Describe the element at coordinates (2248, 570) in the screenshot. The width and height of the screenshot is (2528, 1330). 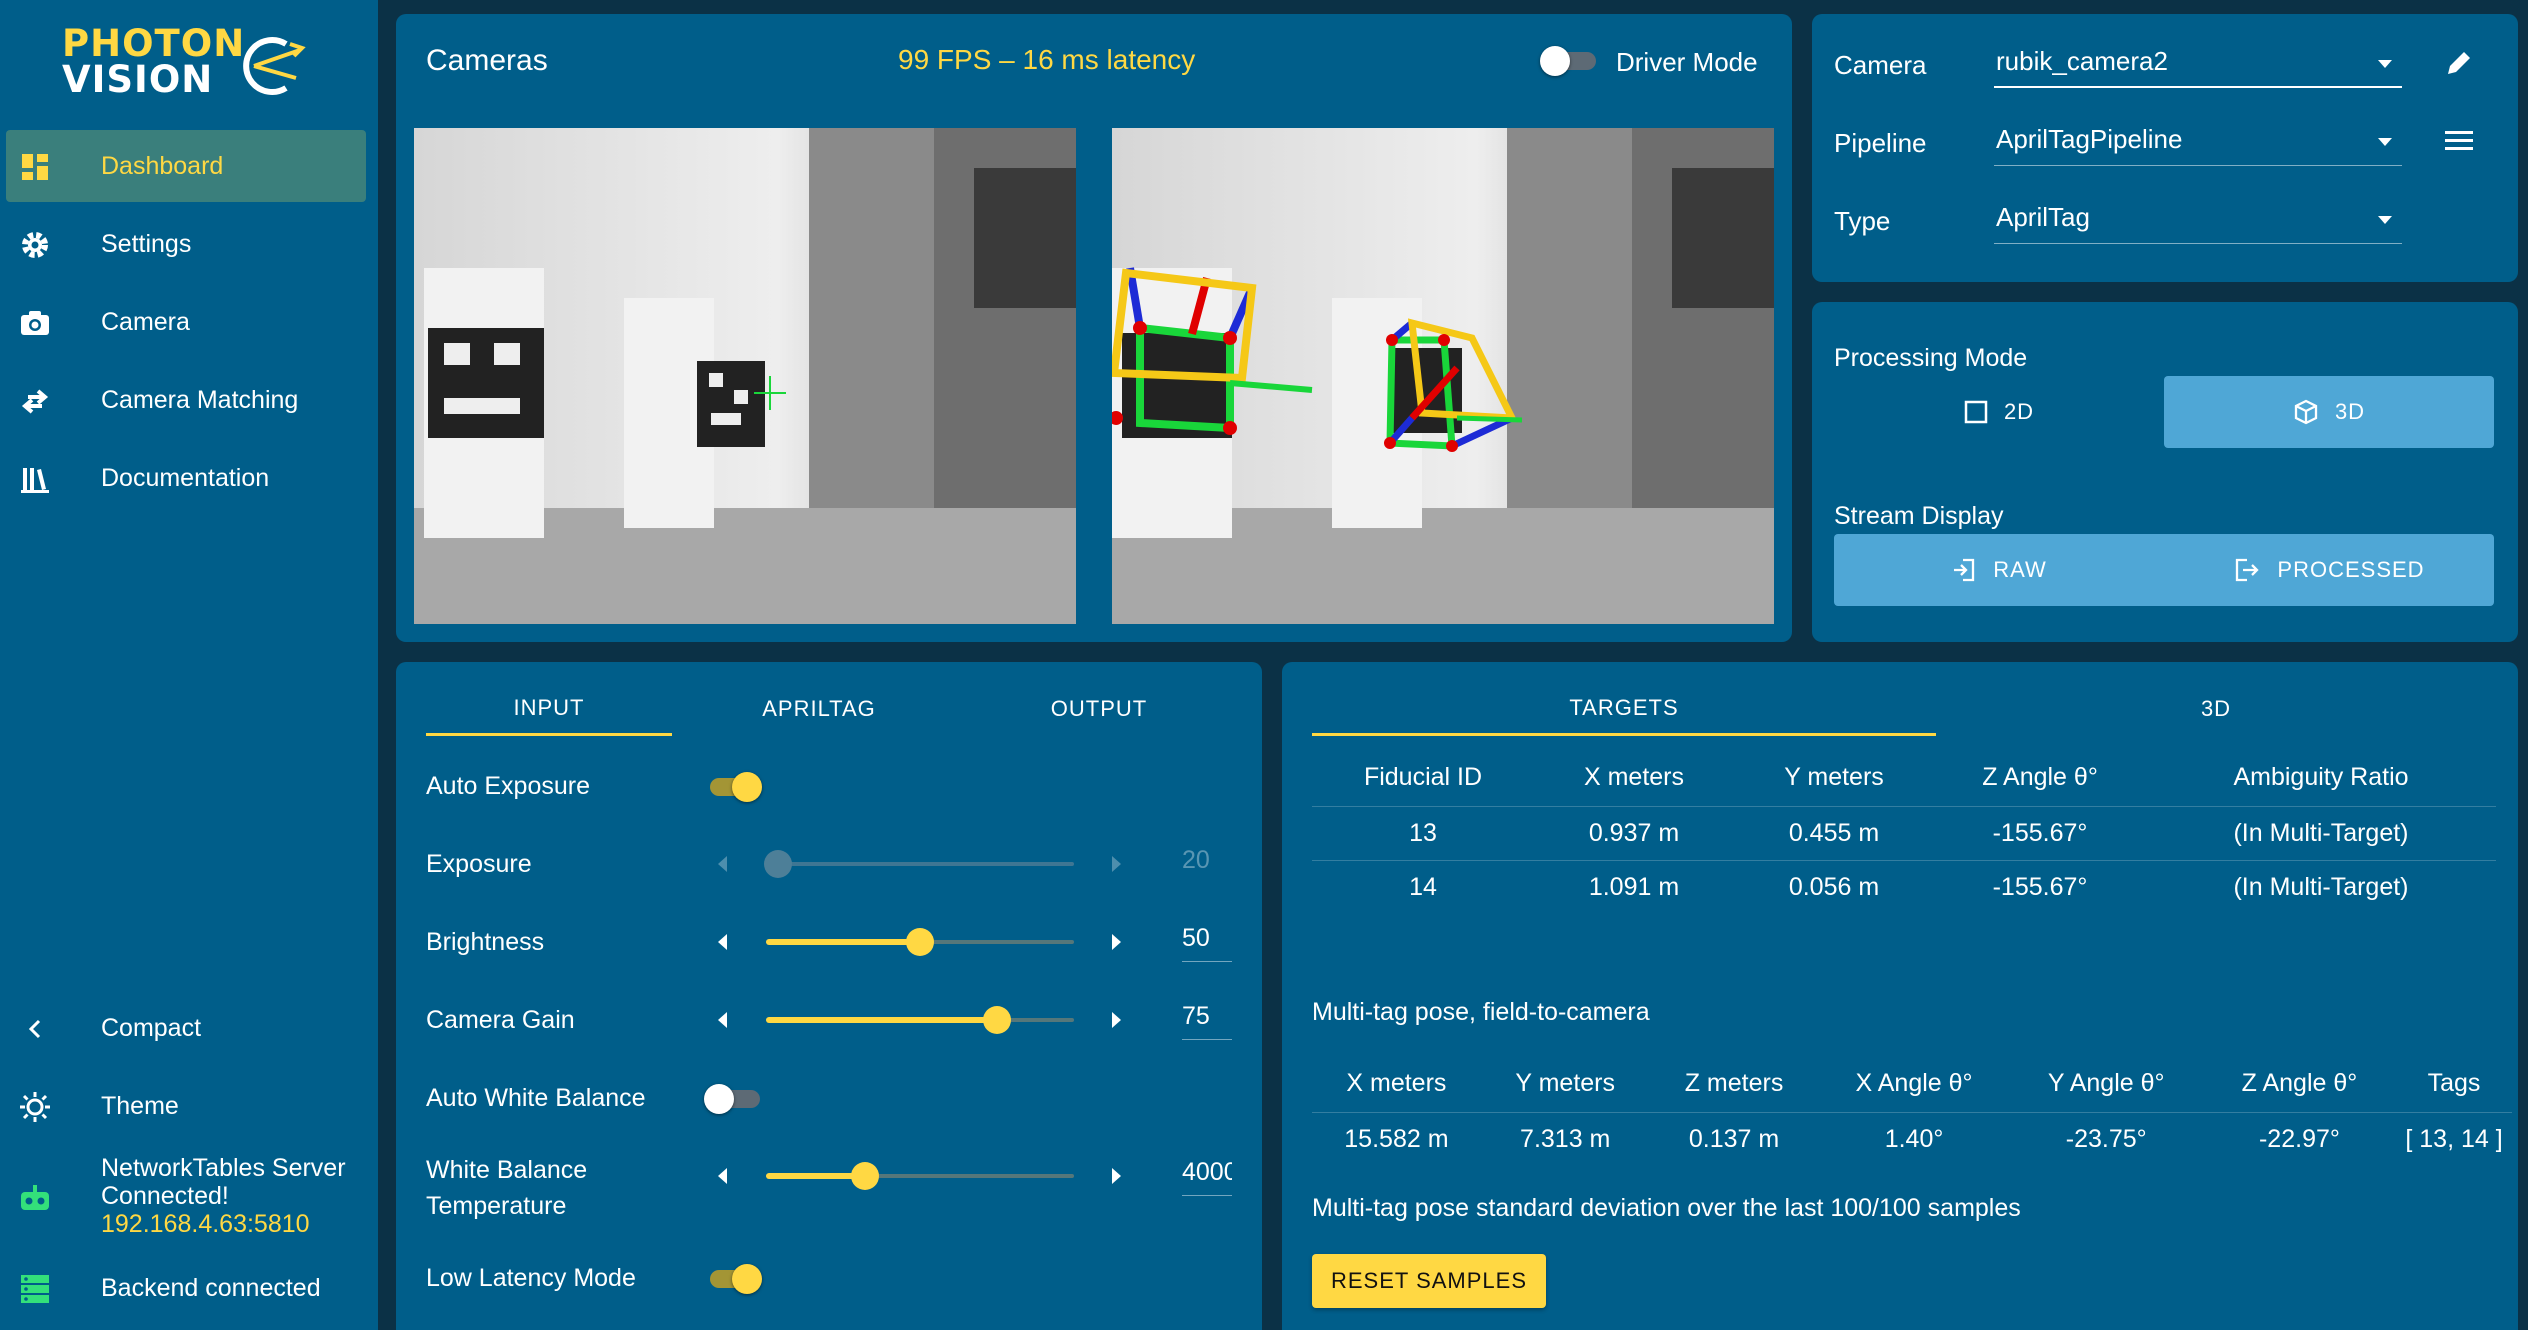
I see `export-icon` at that location.